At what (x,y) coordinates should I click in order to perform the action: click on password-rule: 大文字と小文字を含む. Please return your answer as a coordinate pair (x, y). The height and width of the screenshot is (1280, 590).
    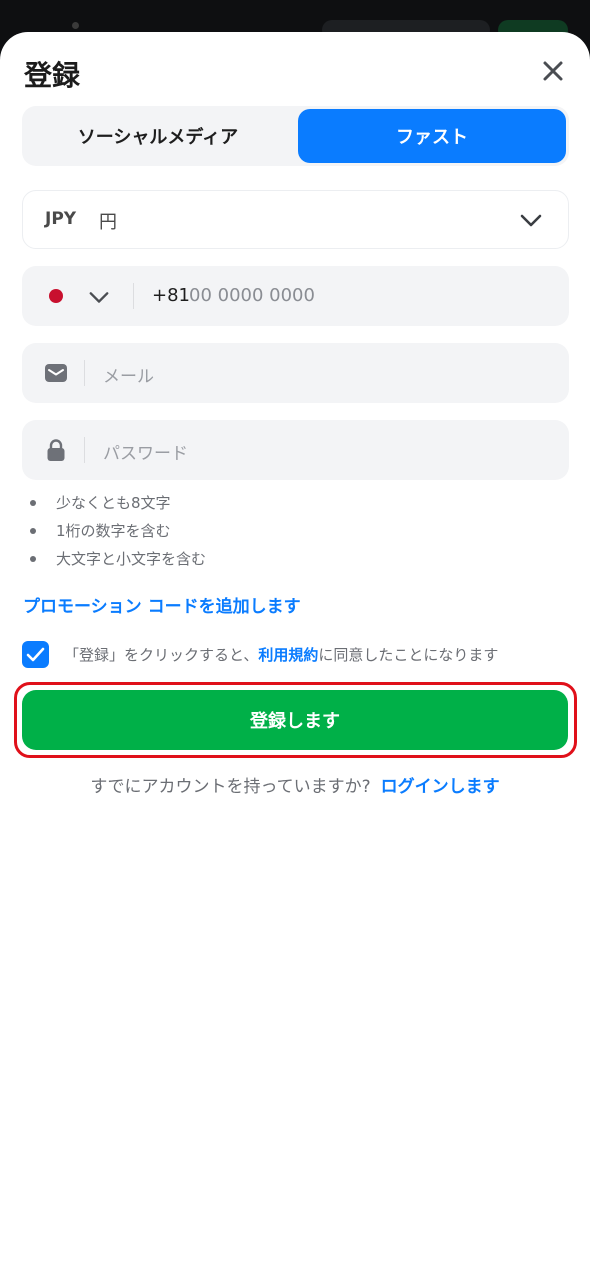
    Looking at the image, I should click on (118, 559).